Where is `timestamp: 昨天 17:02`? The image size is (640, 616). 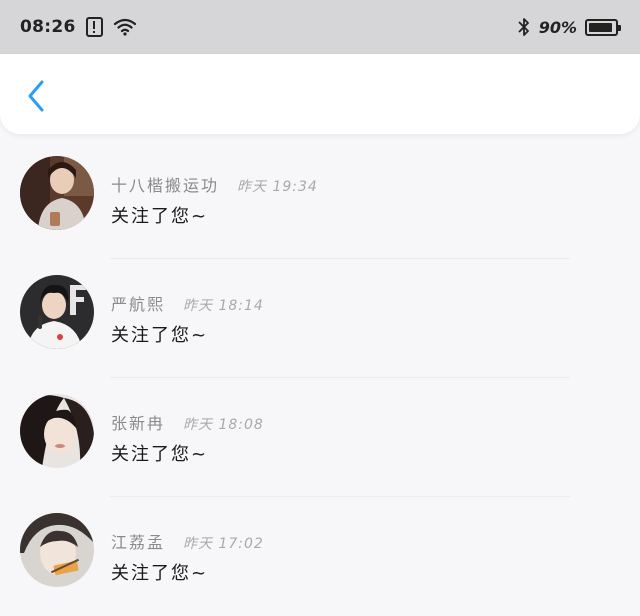 timestamp: 昨天 17:02 is located at coordinates (223, 543).